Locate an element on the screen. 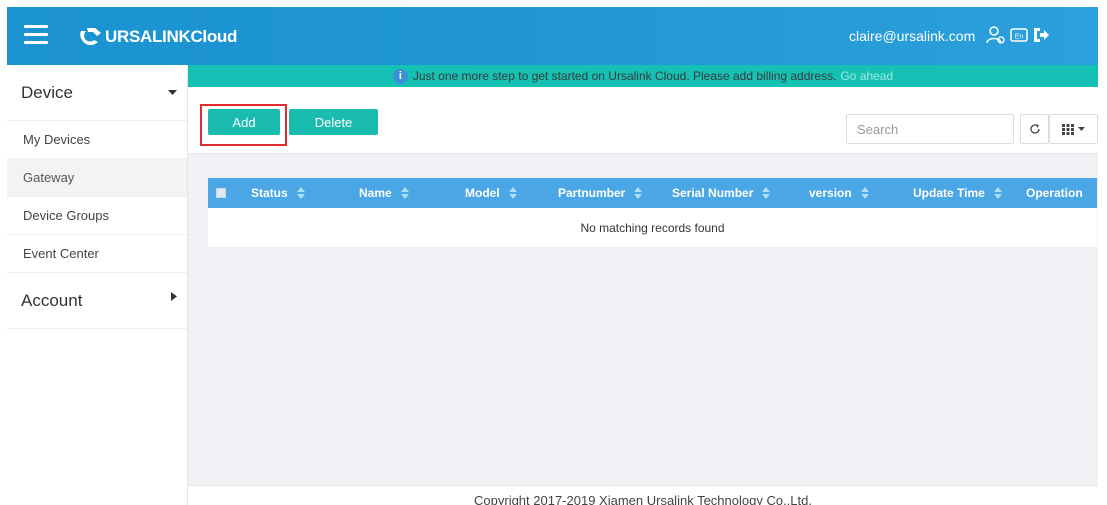 This screenshot has height=505, width=1107. delete-button: Delete is located at coordinates (333, 122).